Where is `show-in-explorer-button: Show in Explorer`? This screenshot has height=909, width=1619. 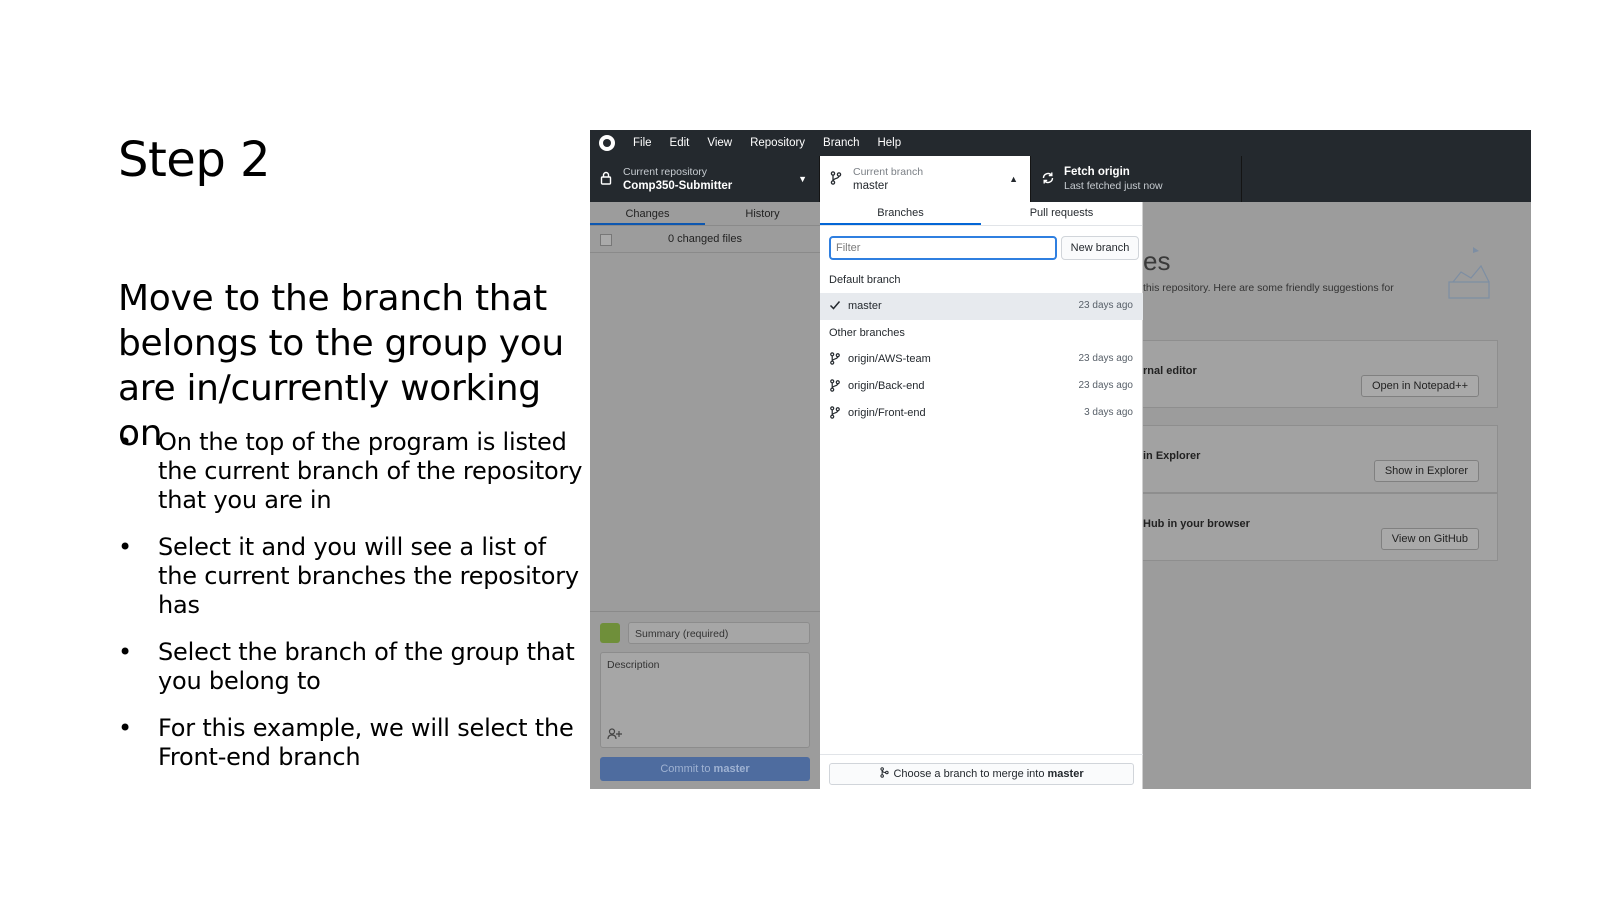
show-in-explorer-button: Show in Explorer is located at coordinates (1426, 471).